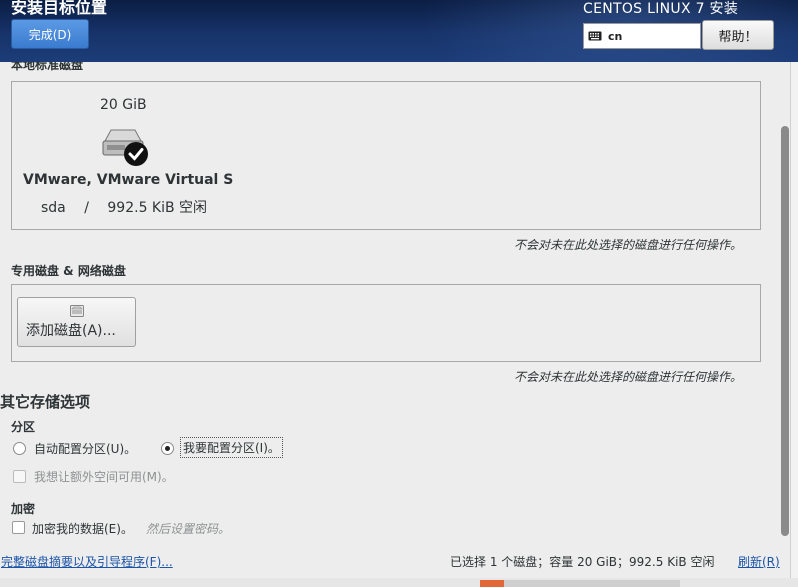 The image size is (798, 587). What do you see at coordinates (157, 208) in the screenshot?
I see `disk-free-label: 992.5 KiB 空闲` at bounding box center [157, 208].